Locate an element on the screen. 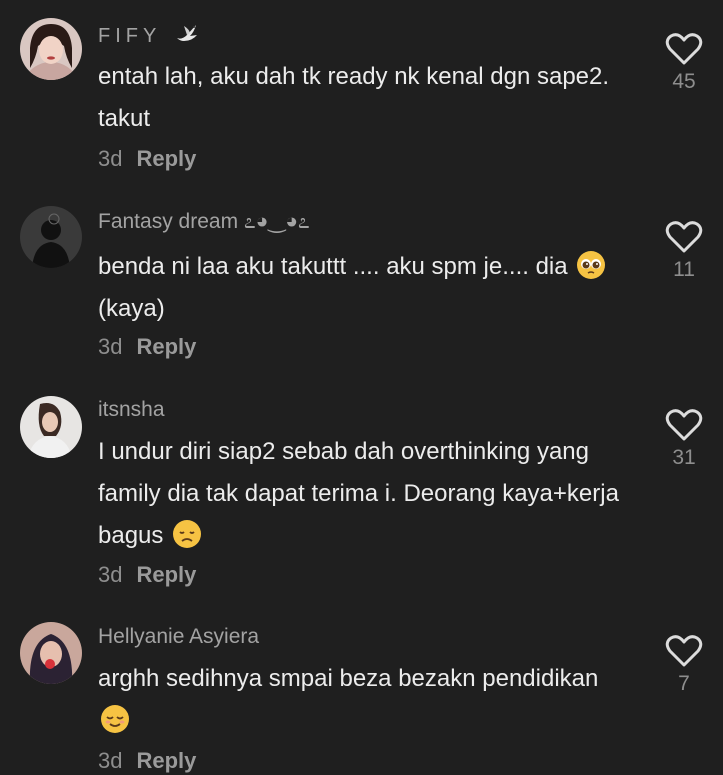 The image size is (723, 775). disappointed-face-emoji is located at coordinates (187, 534).